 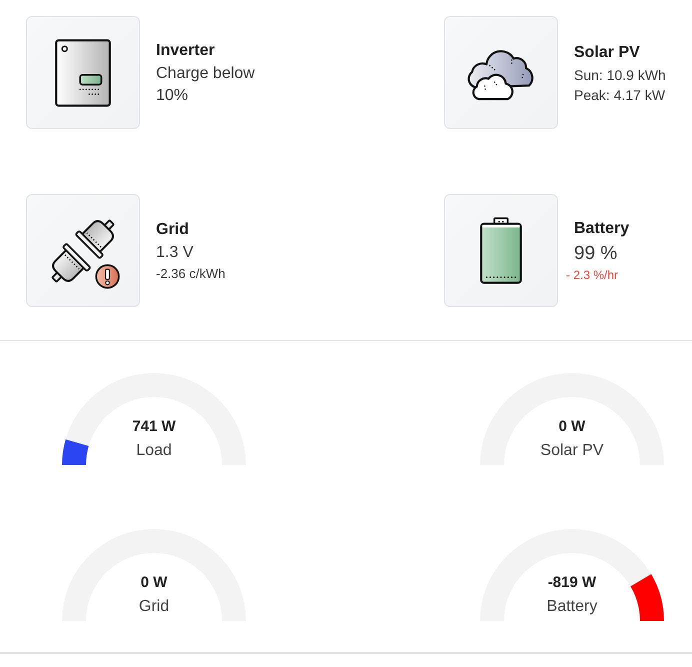 I want to click on device-reading: 99 %, so click(x=596, y=254).